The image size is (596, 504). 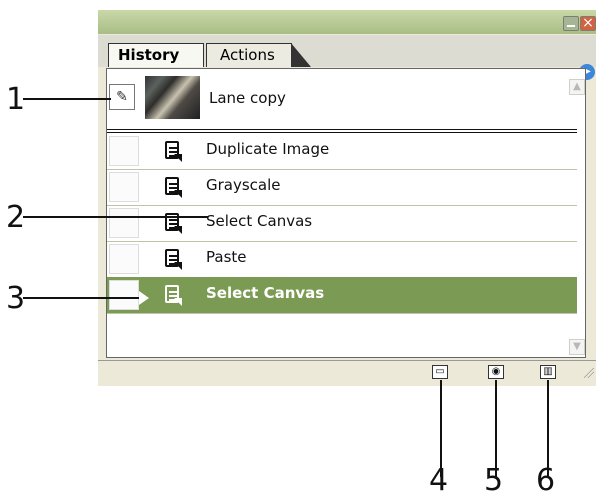 I want to click on history-state-label: Grayscale, so click(x=243, y=185).